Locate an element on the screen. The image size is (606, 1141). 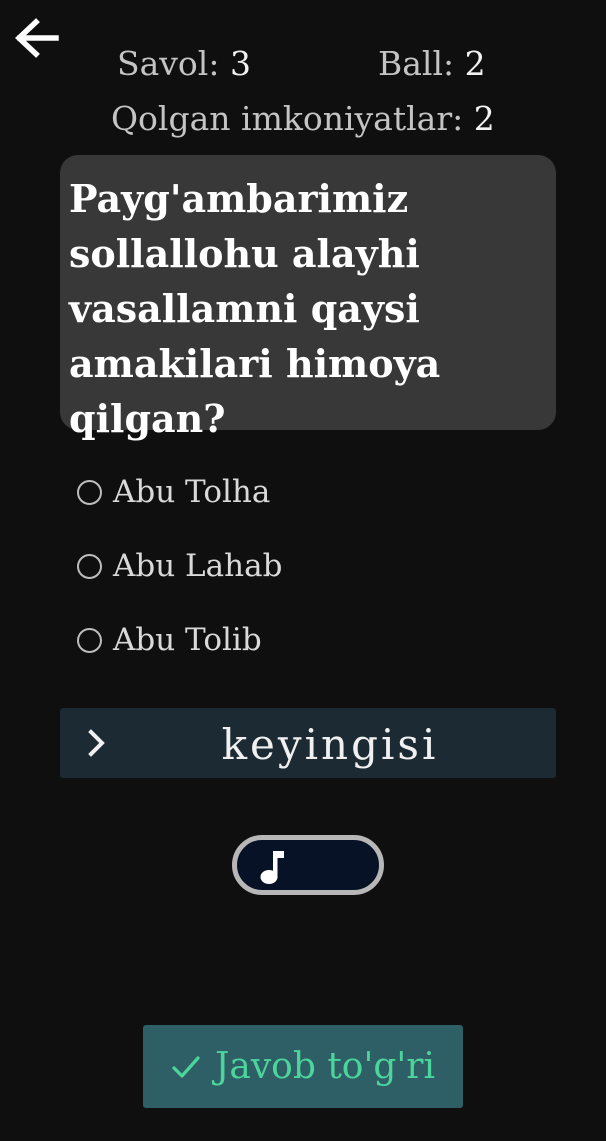
next-button-label: keyingisi is located at coordinates (330, 744).